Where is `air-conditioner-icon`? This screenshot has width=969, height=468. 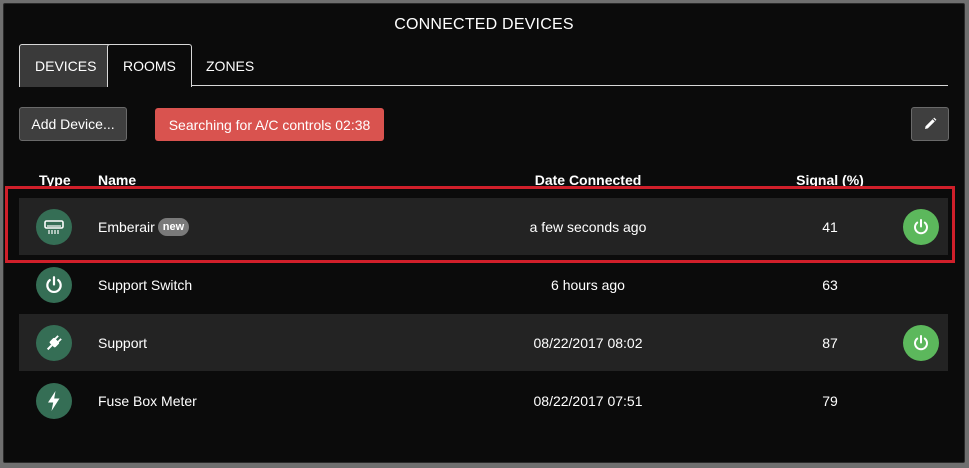 air-conditioner-icon is located at coordinates (54, 227).